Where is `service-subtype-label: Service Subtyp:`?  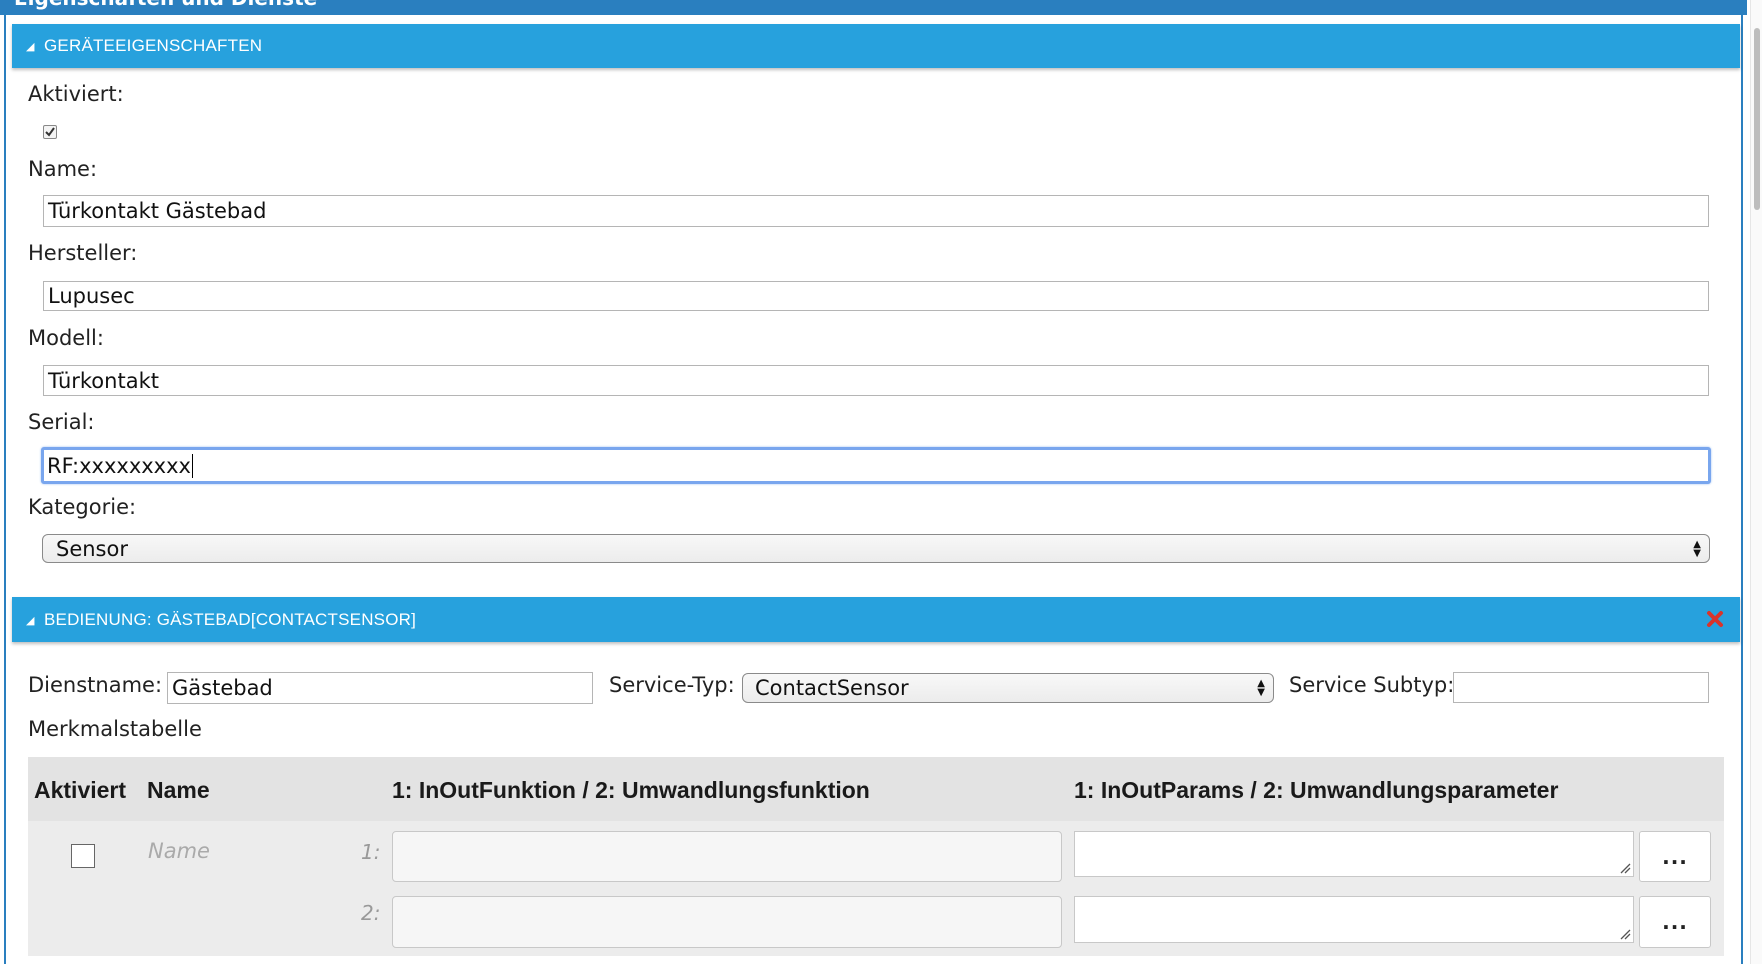
service-subtype-label: Service Subtyp: is located at coordinates (1372, 685).